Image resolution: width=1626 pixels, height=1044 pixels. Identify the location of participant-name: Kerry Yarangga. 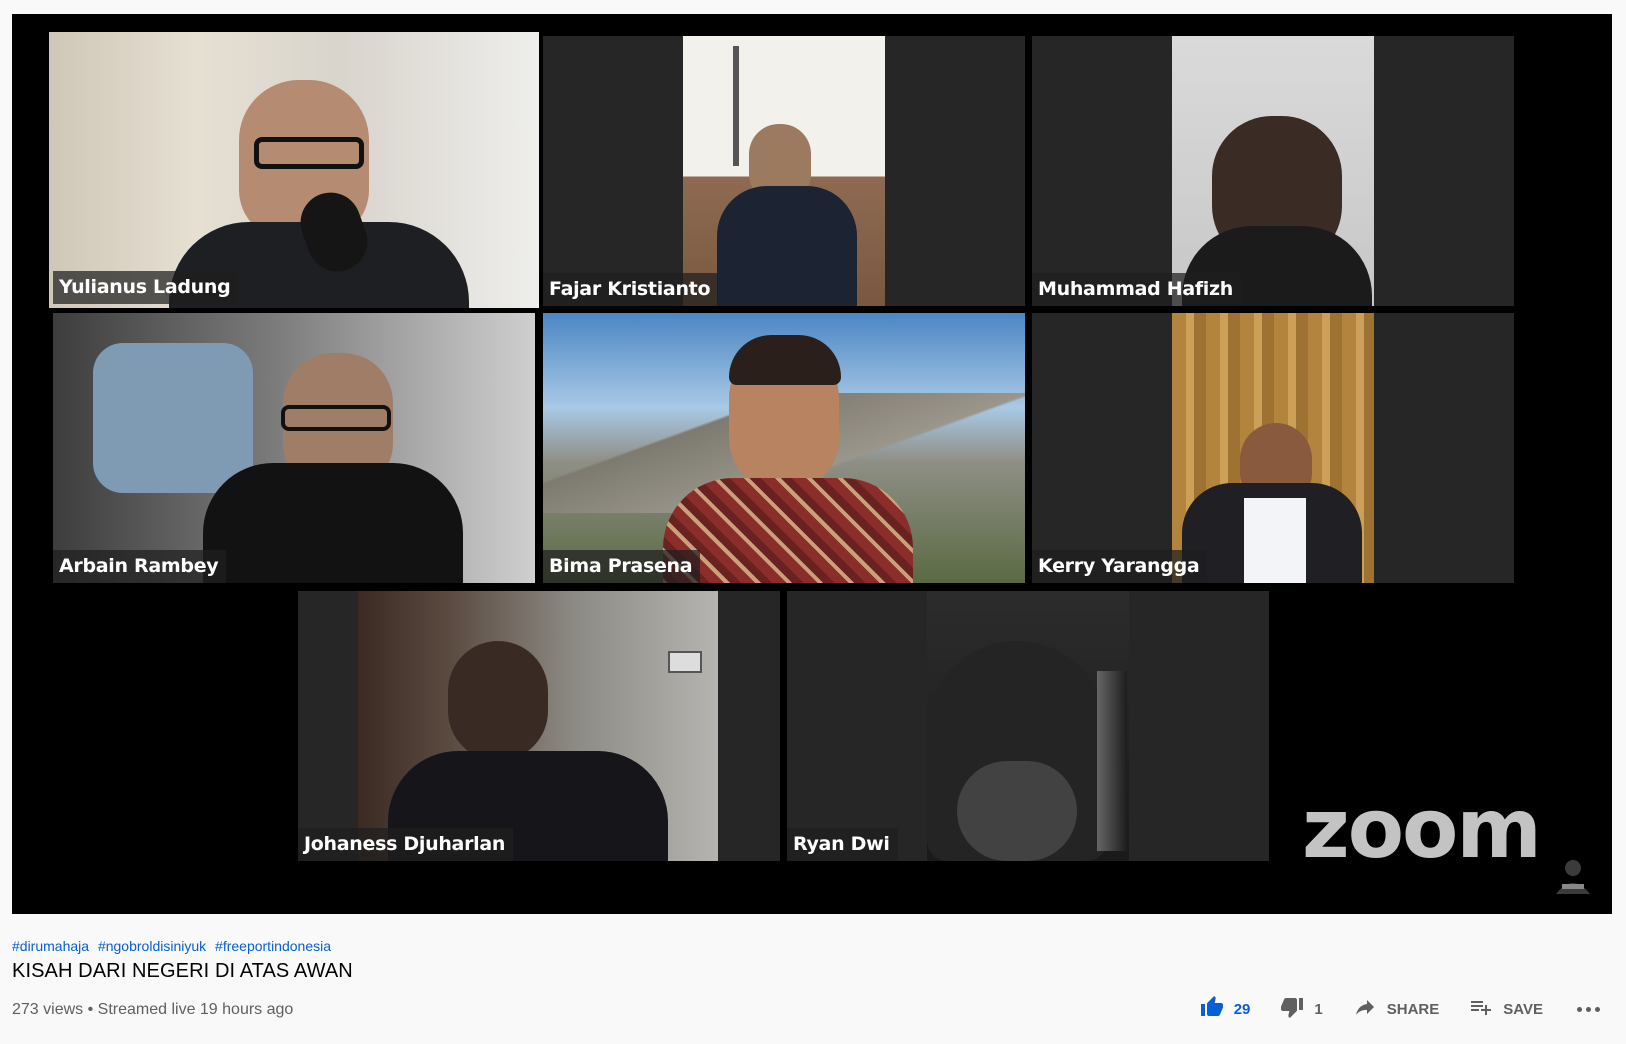
(1120, 566).